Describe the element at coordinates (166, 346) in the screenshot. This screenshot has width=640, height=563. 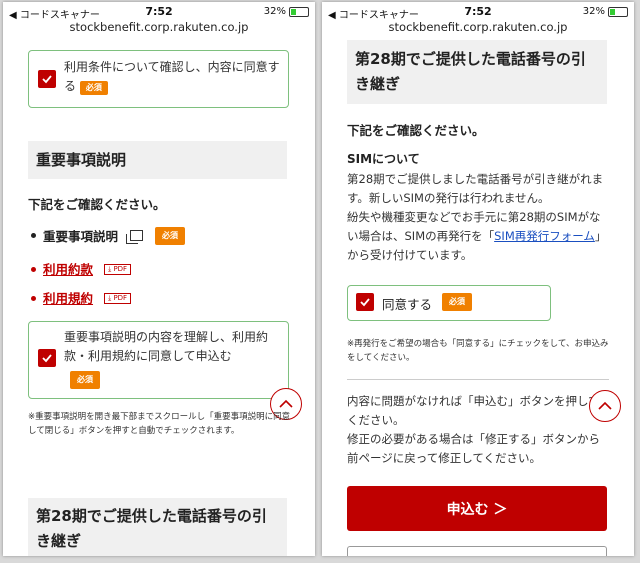
I see `understand-agree-text: 重要事項説明の内容を理解し、利用約款・利用規約に同意して申込む` at that location.